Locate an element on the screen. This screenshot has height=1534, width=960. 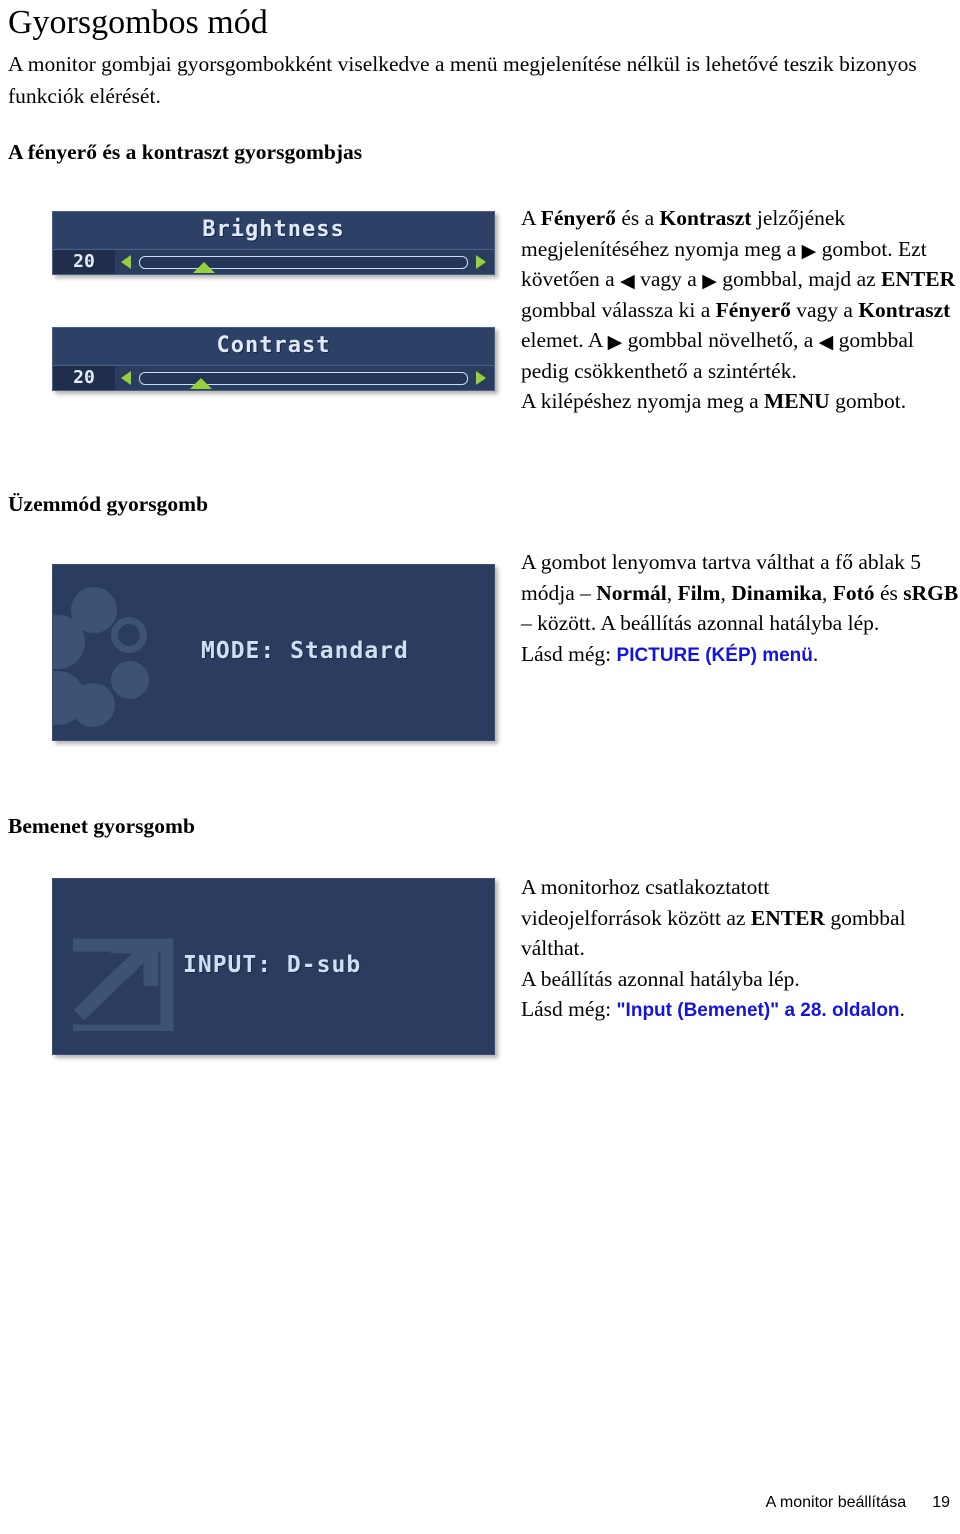
m-l2b3: Dinamika is located at coordinates (777, 592).